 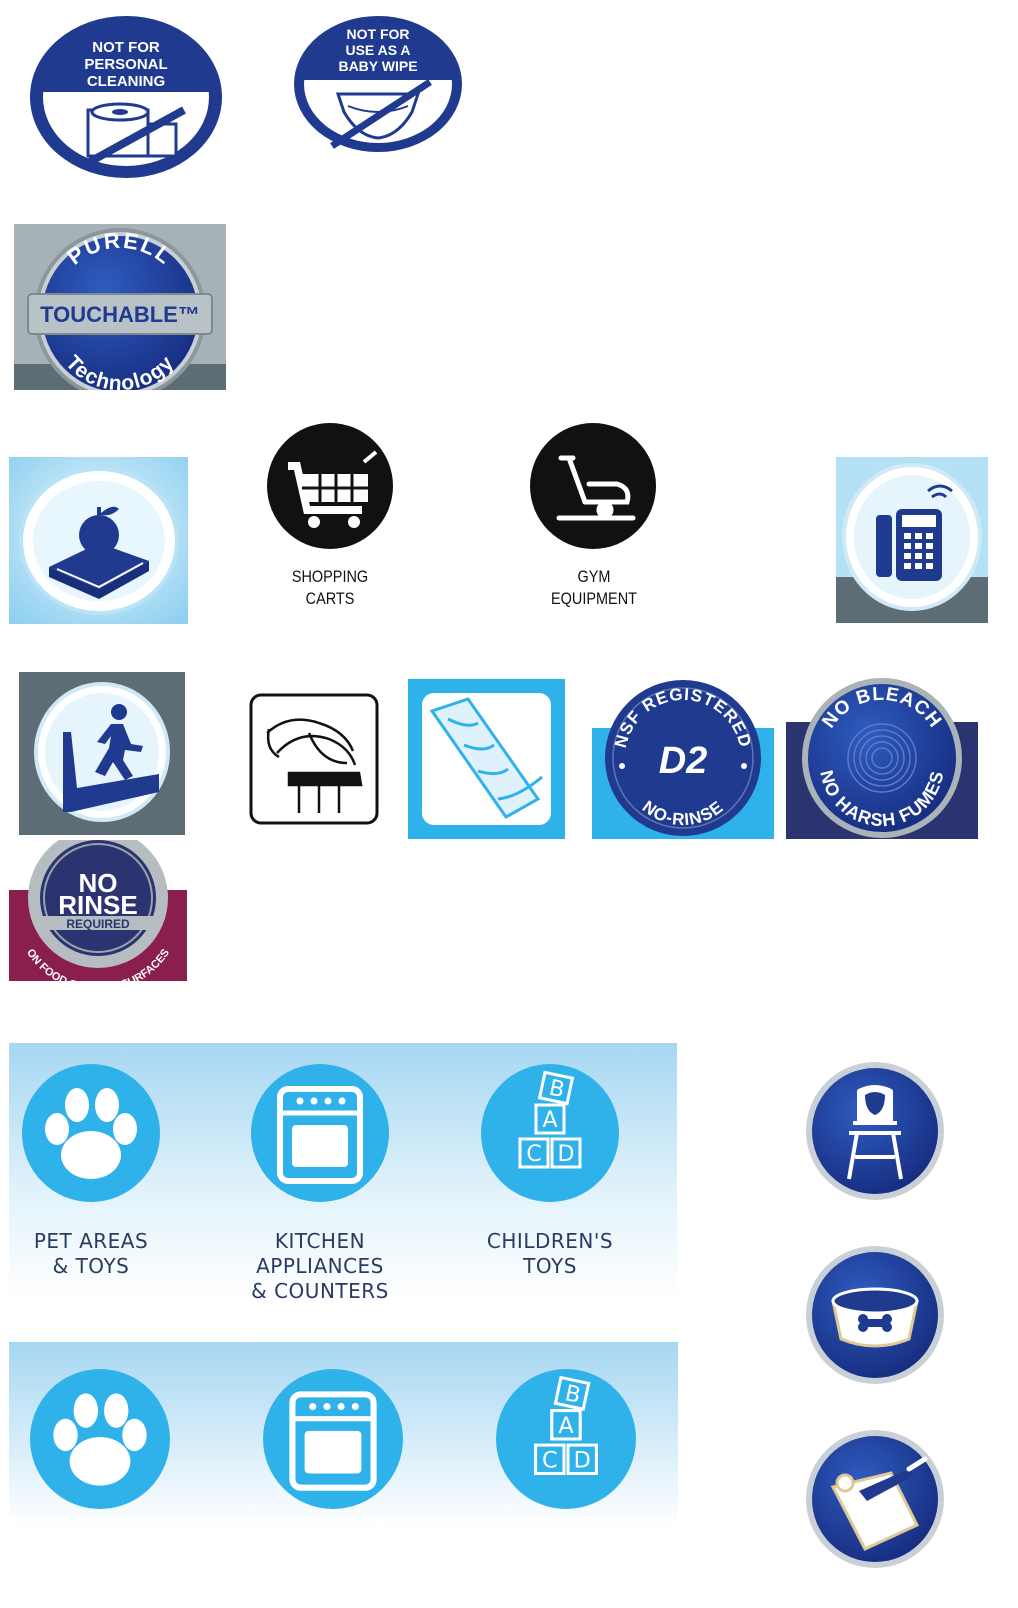 What do you see at coordinates (378, 84) in the screenshot?
I see `not-for-baby-wipe-badge: NOT FOR USE AS A BABY WIPE` at bounding box center [378, 84].